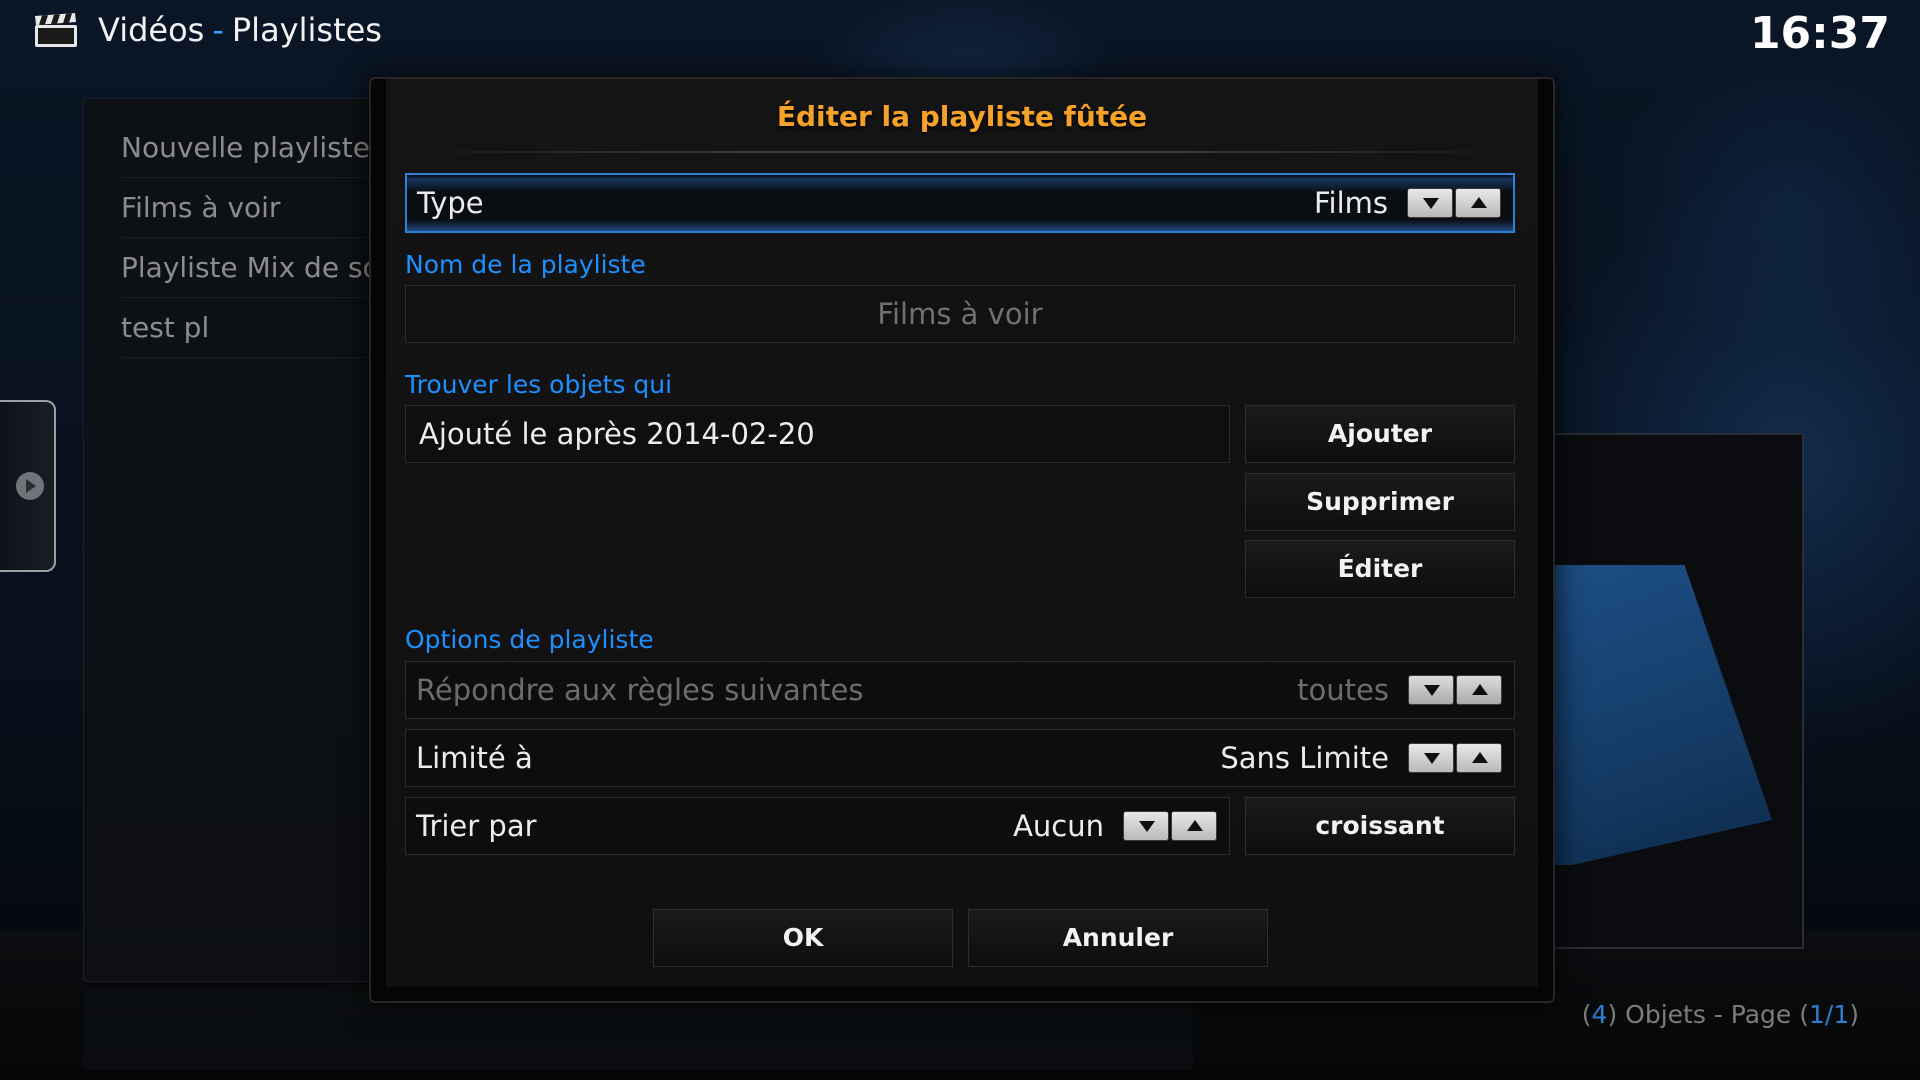 The height and width of the screenshot is (1080, 1920). What do you see at coordinates (151, 30) in the screenshot?
I see `breadcrumb-section: Vidéos` at bounding box center [151, 30].